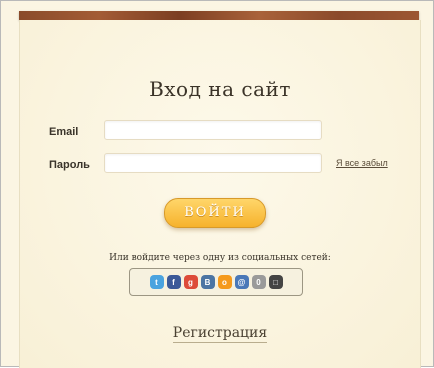  I want to click on email-field, so click(213, 130).